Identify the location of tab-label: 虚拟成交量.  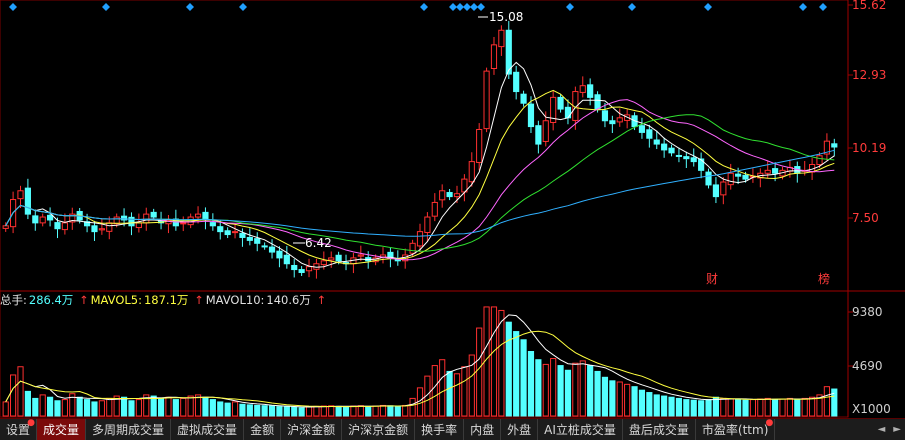
(207, 430).